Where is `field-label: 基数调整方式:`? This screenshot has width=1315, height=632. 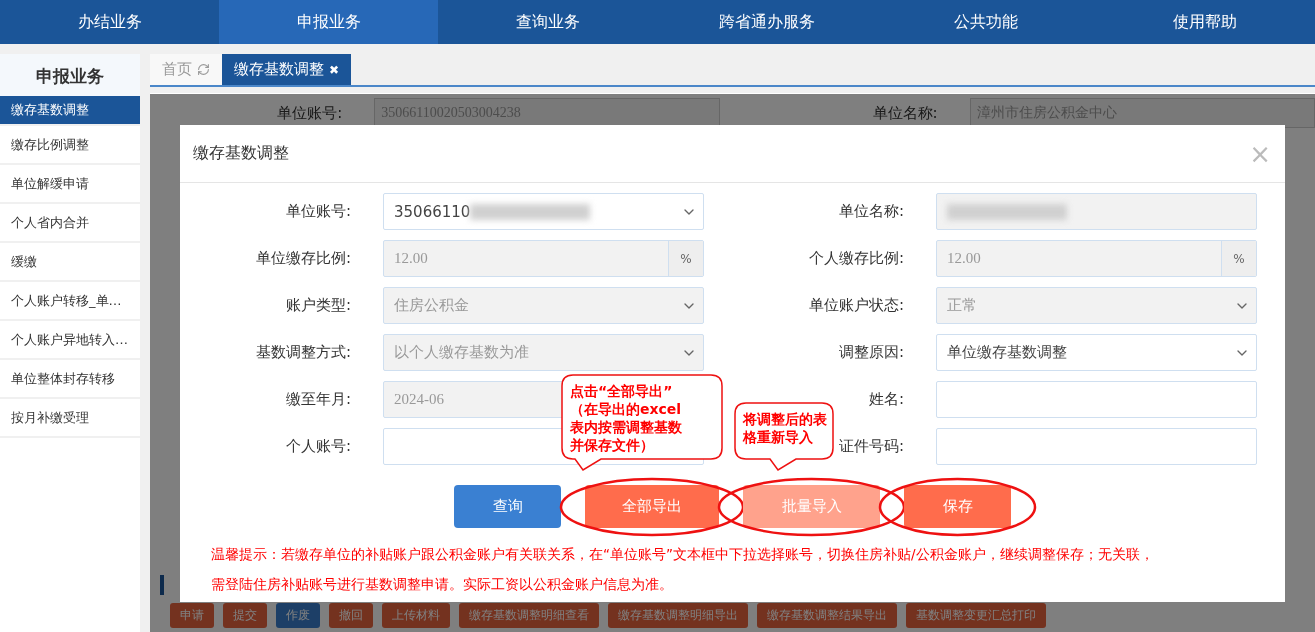 field-label: 基数调整方式: is located at coordinates (303, 352).